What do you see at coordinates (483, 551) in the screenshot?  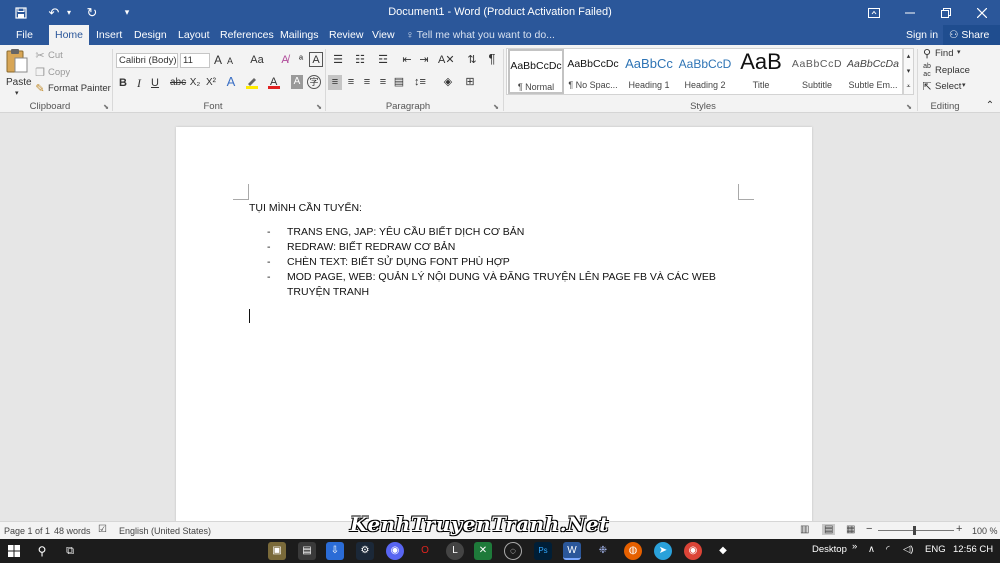 I see `xbox-app-icon: ✕` at bounding box center [483, 551].